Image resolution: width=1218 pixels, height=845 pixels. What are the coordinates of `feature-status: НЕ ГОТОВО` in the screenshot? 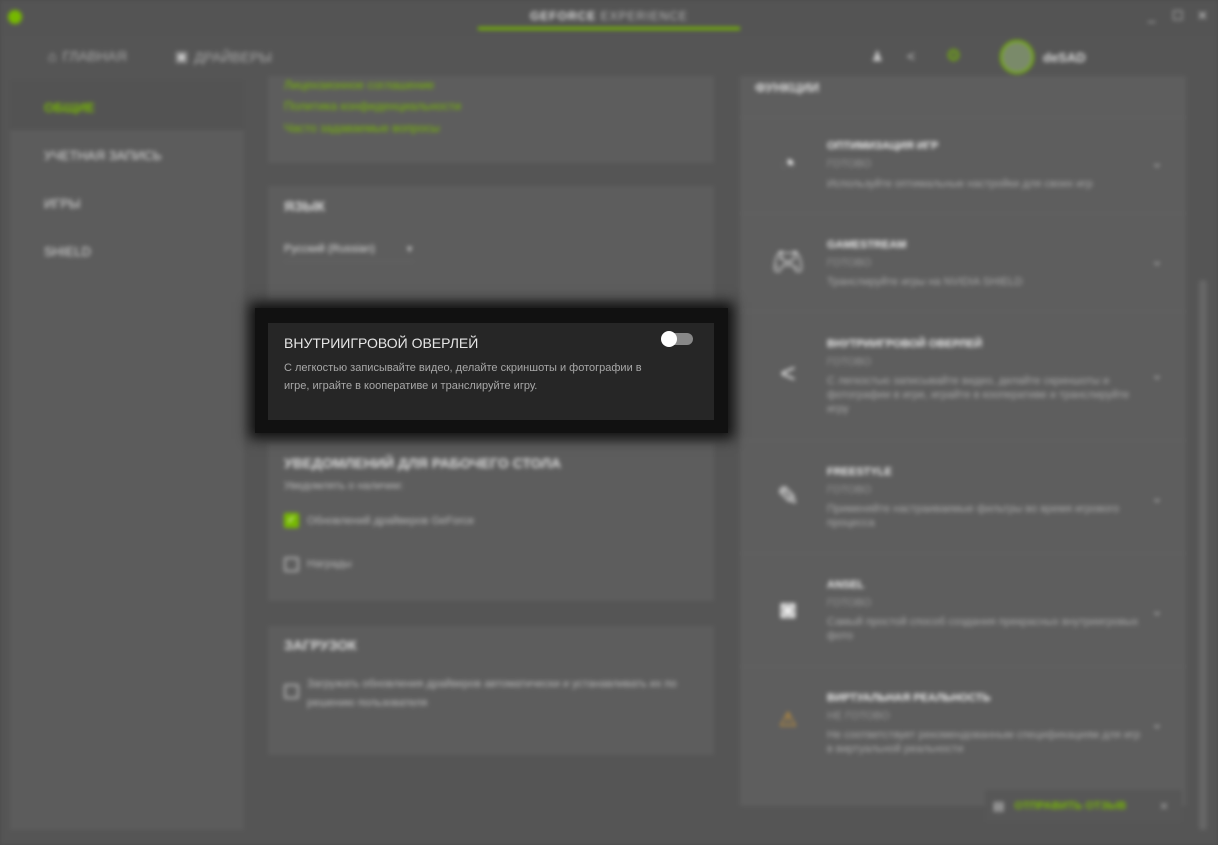 It's located at (858, 716).